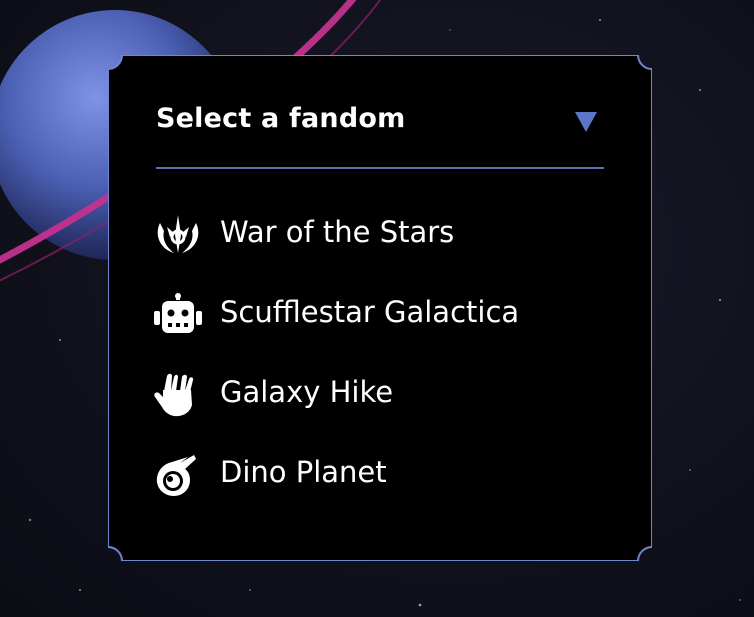 This screenshot has width=754, height=617. Describe the element at coordinates (174, 395) in the screenshot. I see `vulcan-salute-icon` at that location.